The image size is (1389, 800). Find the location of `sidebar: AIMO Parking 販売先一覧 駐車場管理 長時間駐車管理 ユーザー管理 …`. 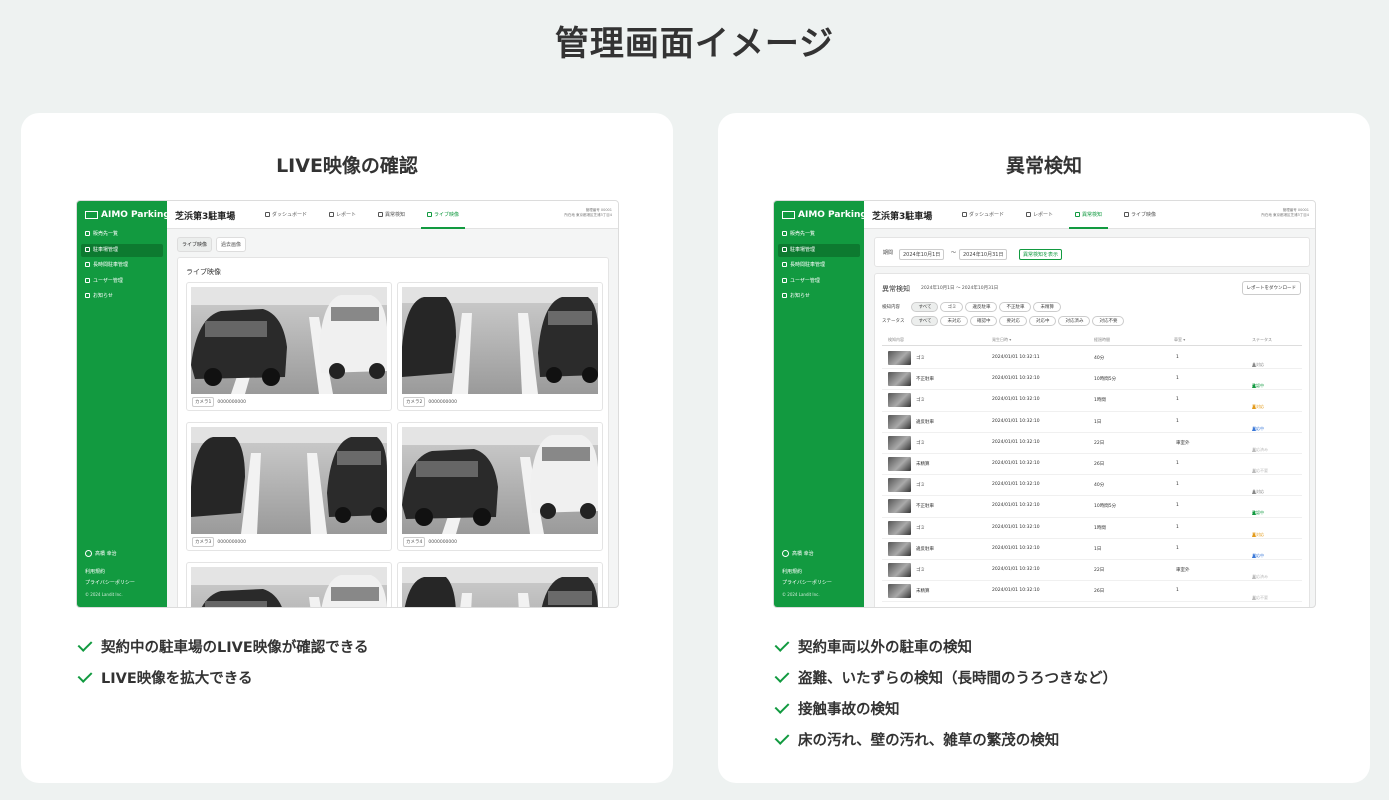

sidebar: AIMO Parking 販売先一覧 駐車場管理 長時間駐車管理 ユーザー管理 … is located at coordinates (820, 404).